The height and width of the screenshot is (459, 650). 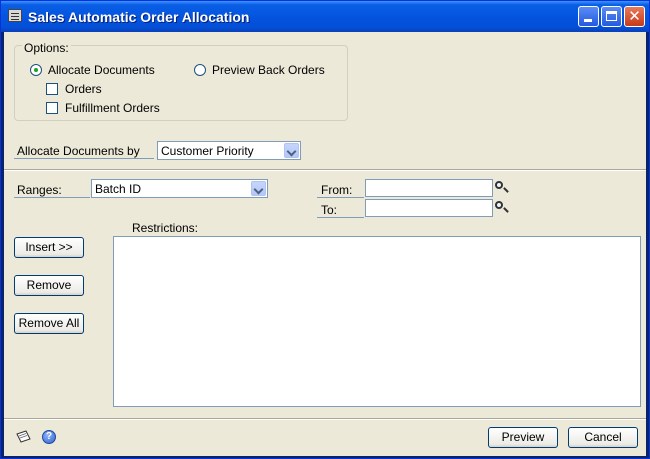 I want to click on from-input, so click(x=429, y=188).